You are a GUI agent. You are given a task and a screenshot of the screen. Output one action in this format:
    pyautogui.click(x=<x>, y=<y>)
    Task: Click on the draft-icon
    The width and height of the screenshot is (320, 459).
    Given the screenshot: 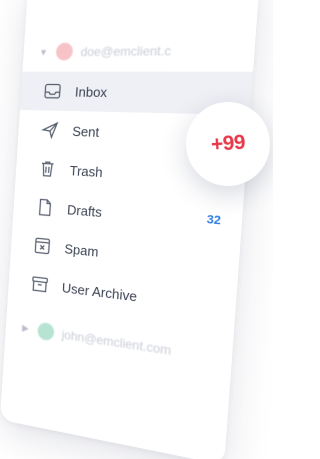 What is the action you would take?
    pyautogui.click(x=45, y=207)
    